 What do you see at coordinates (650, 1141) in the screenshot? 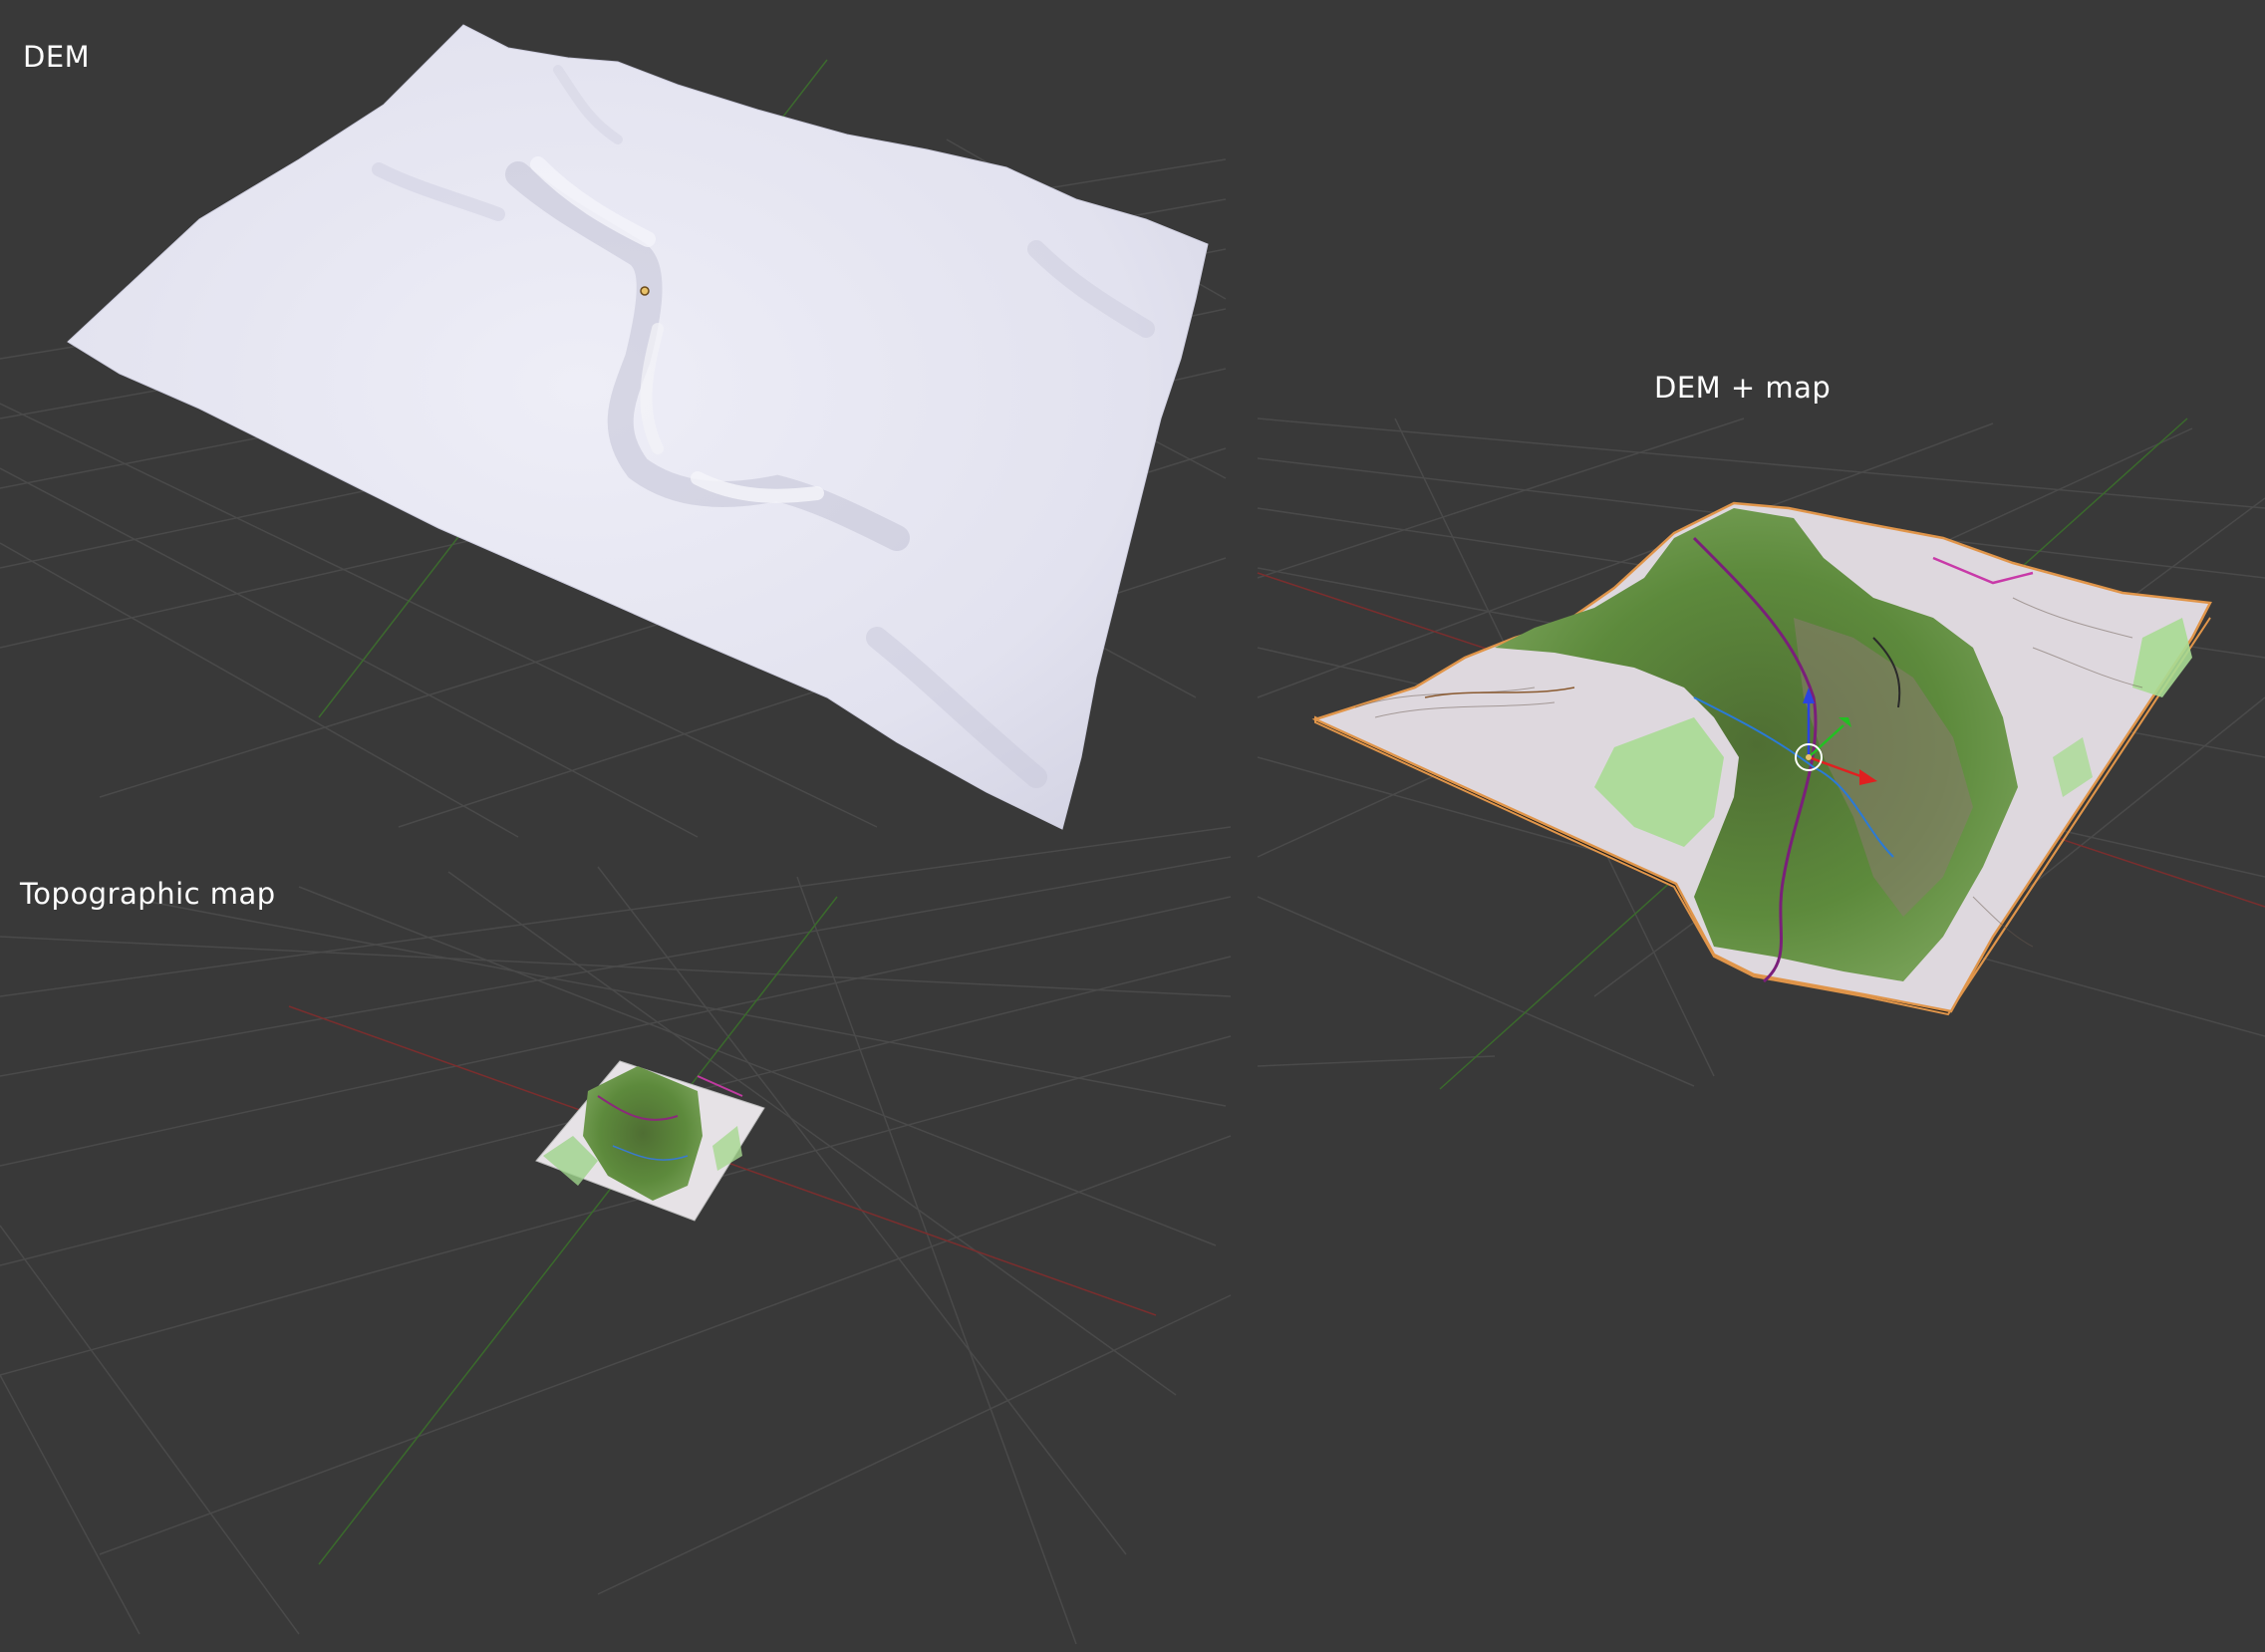
I see `topographic-map-plane` at bounding box center [650, 1141].